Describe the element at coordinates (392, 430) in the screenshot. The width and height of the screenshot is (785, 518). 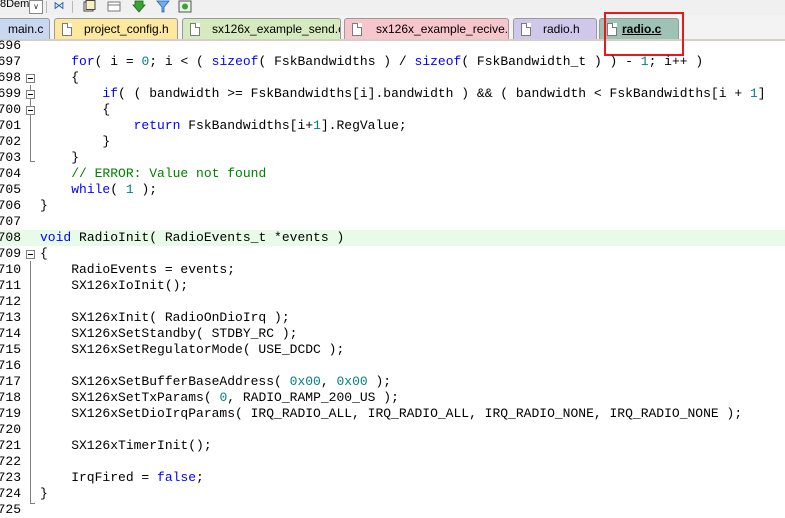
I see `code-line: 720` at that location.